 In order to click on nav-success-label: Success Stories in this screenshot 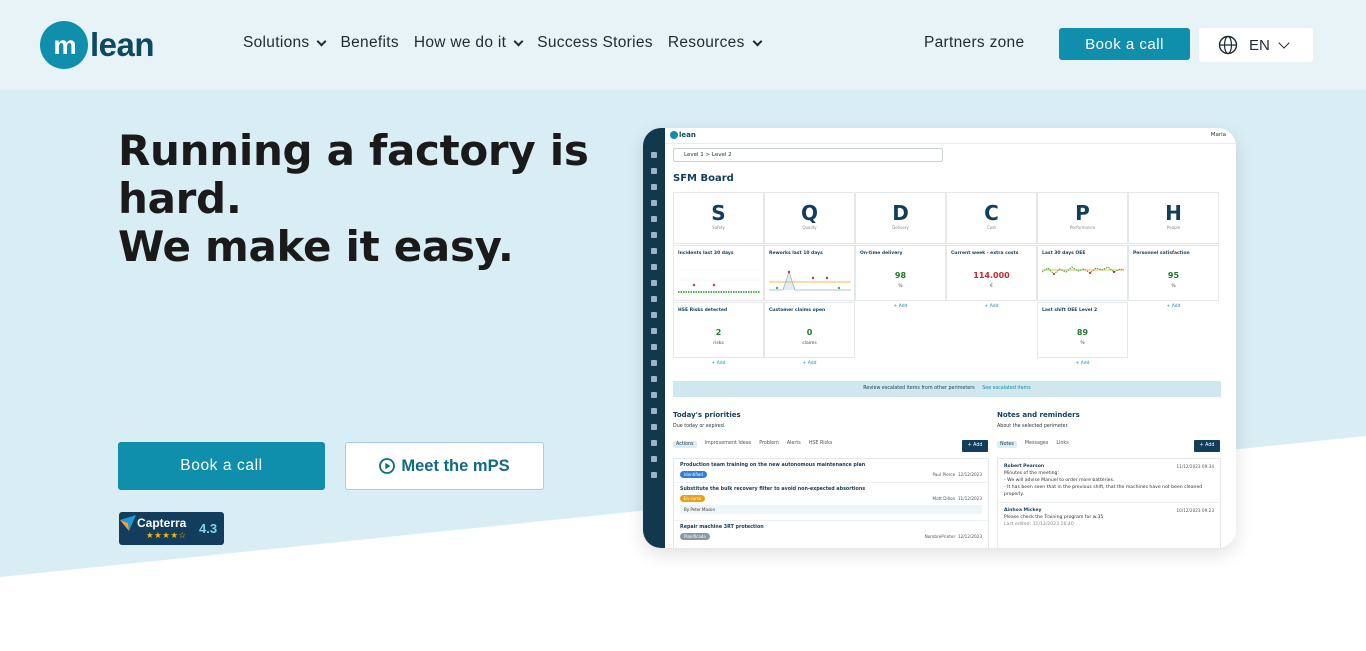, I will do `click(595, 42)`.